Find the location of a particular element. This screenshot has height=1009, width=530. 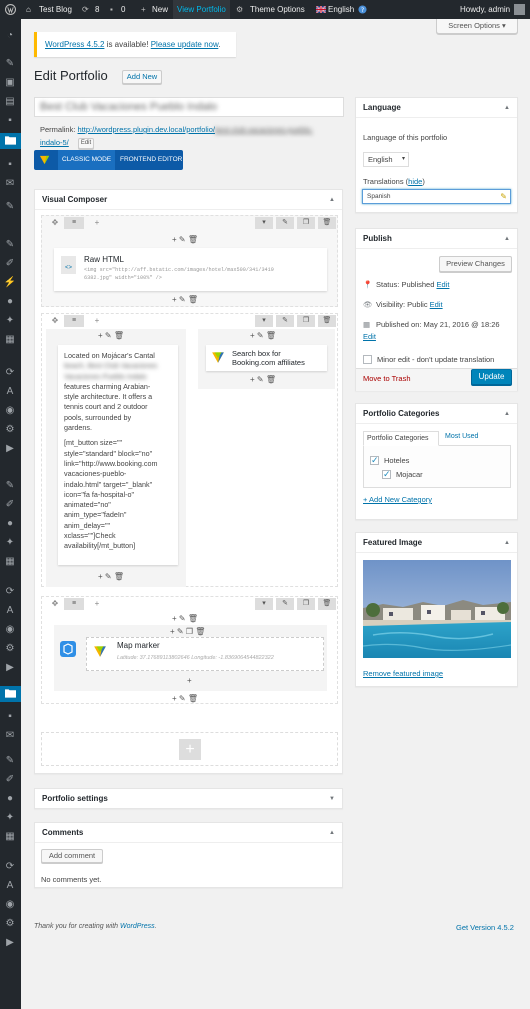

pencil-icon: ✎ is located at coordinates (503, 196).